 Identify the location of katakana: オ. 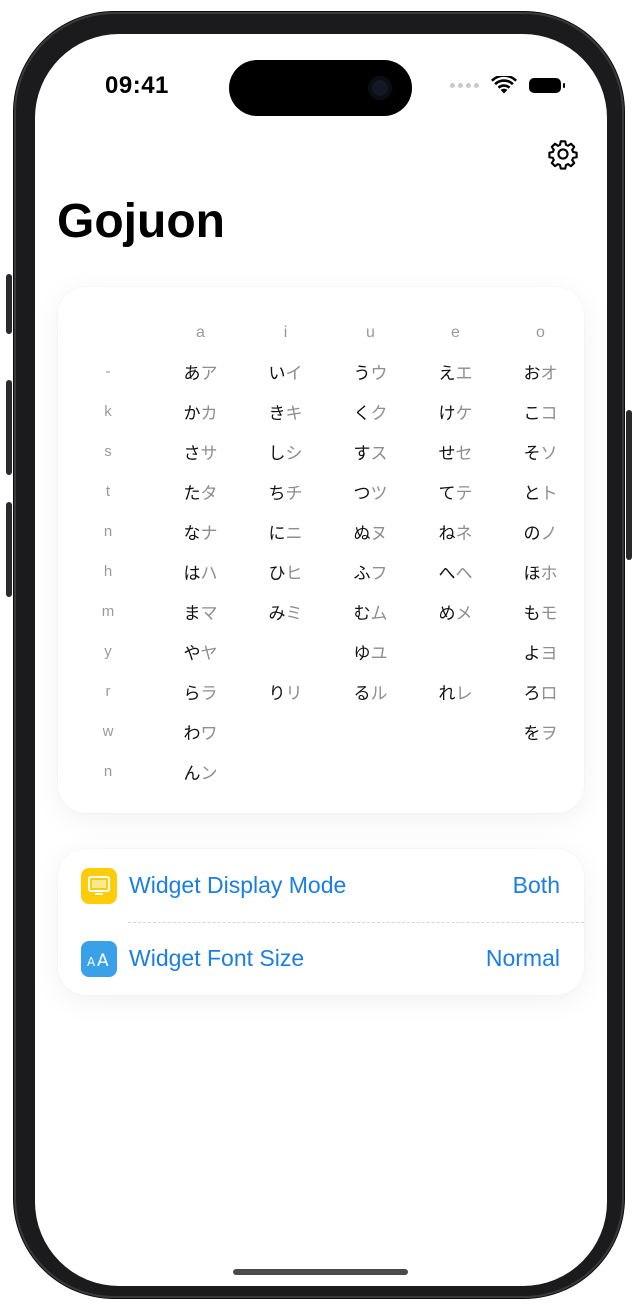
(549, 373).